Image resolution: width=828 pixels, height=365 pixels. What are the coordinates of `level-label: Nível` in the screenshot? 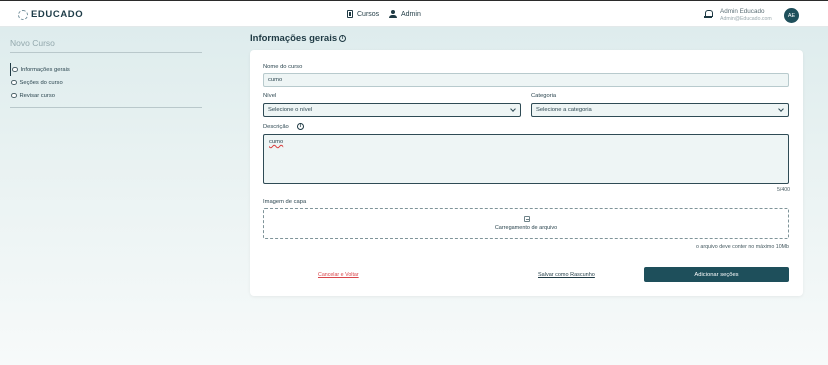 It's located at (270, 96).